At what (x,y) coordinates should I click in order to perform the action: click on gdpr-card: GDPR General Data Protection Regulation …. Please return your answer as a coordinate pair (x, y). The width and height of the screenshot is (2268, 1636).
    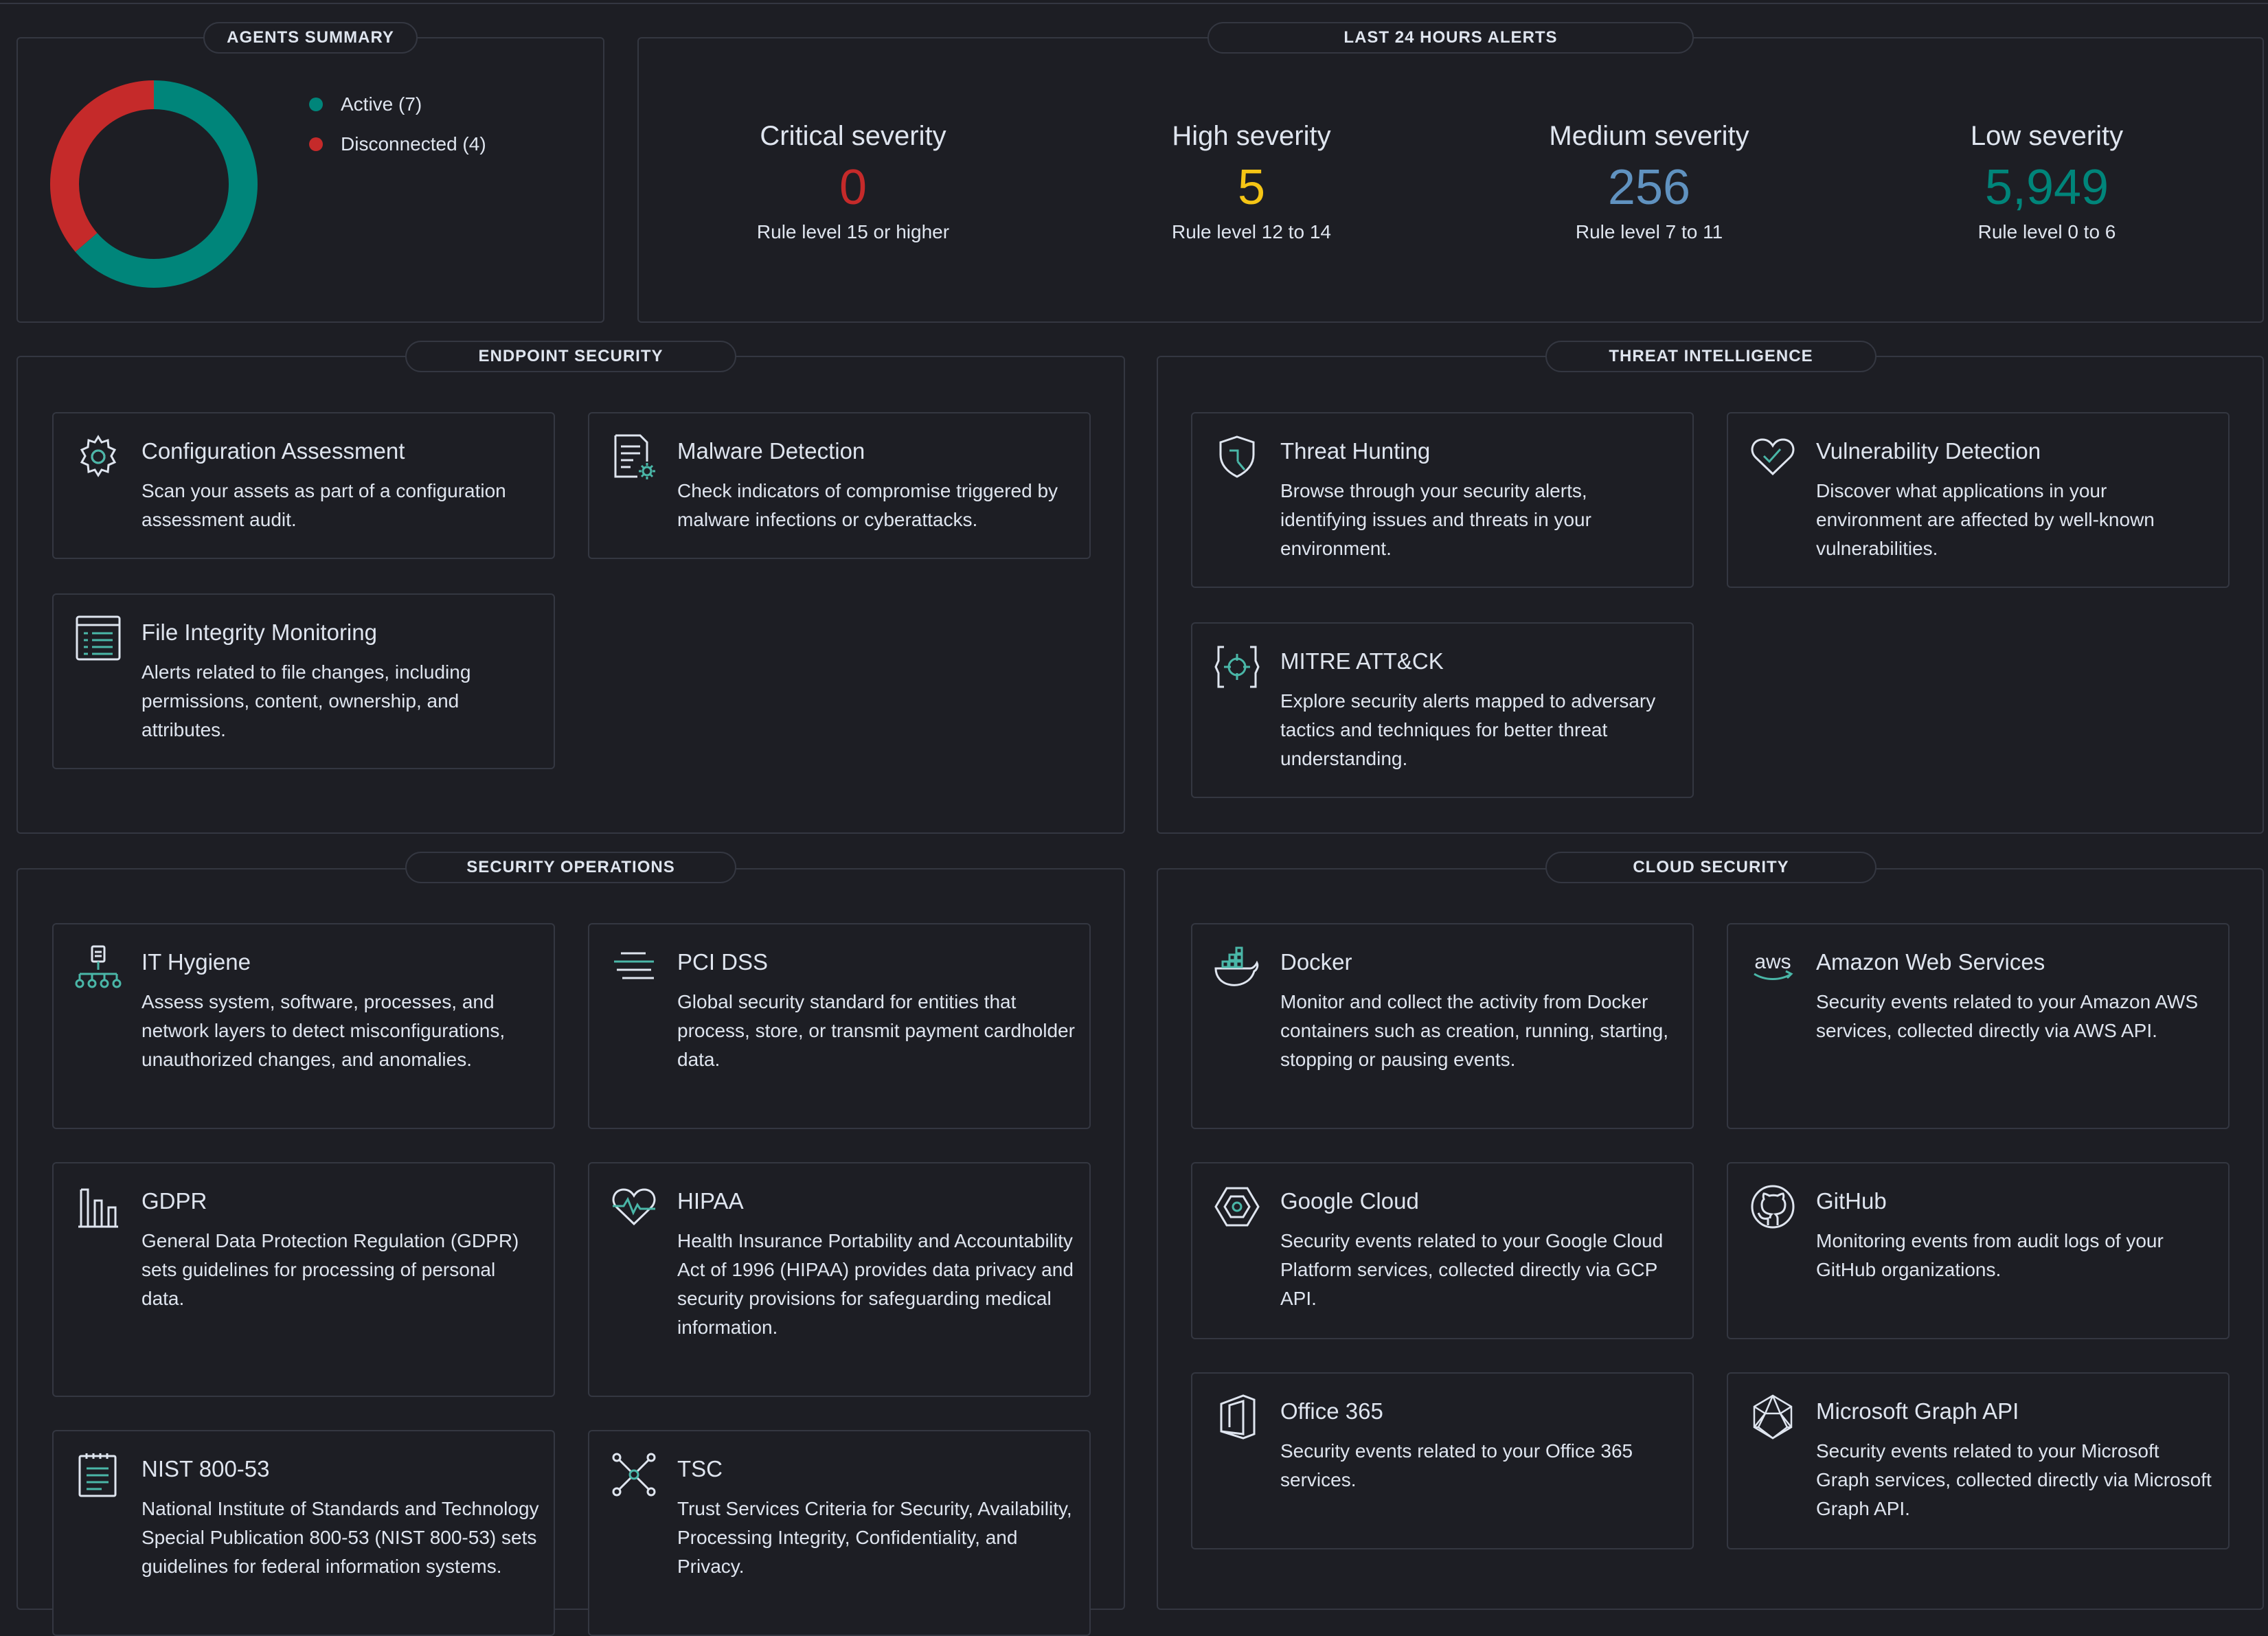
    Looking at the image, I should click on (303, 1279).